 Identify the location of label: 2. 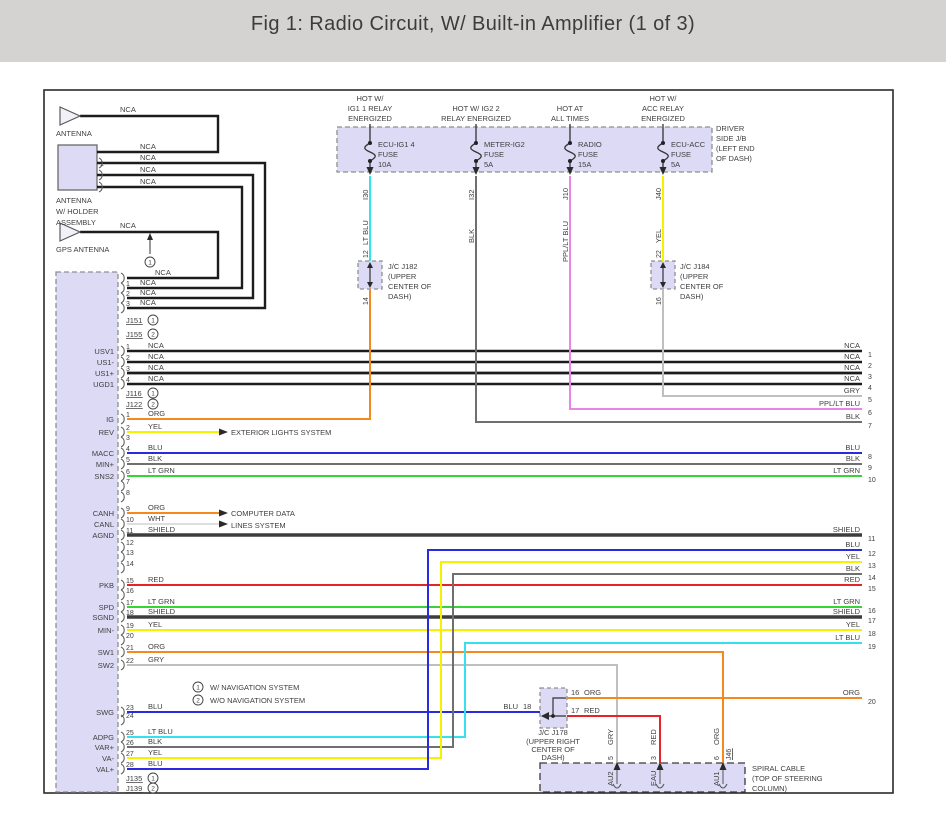
(128, 294).